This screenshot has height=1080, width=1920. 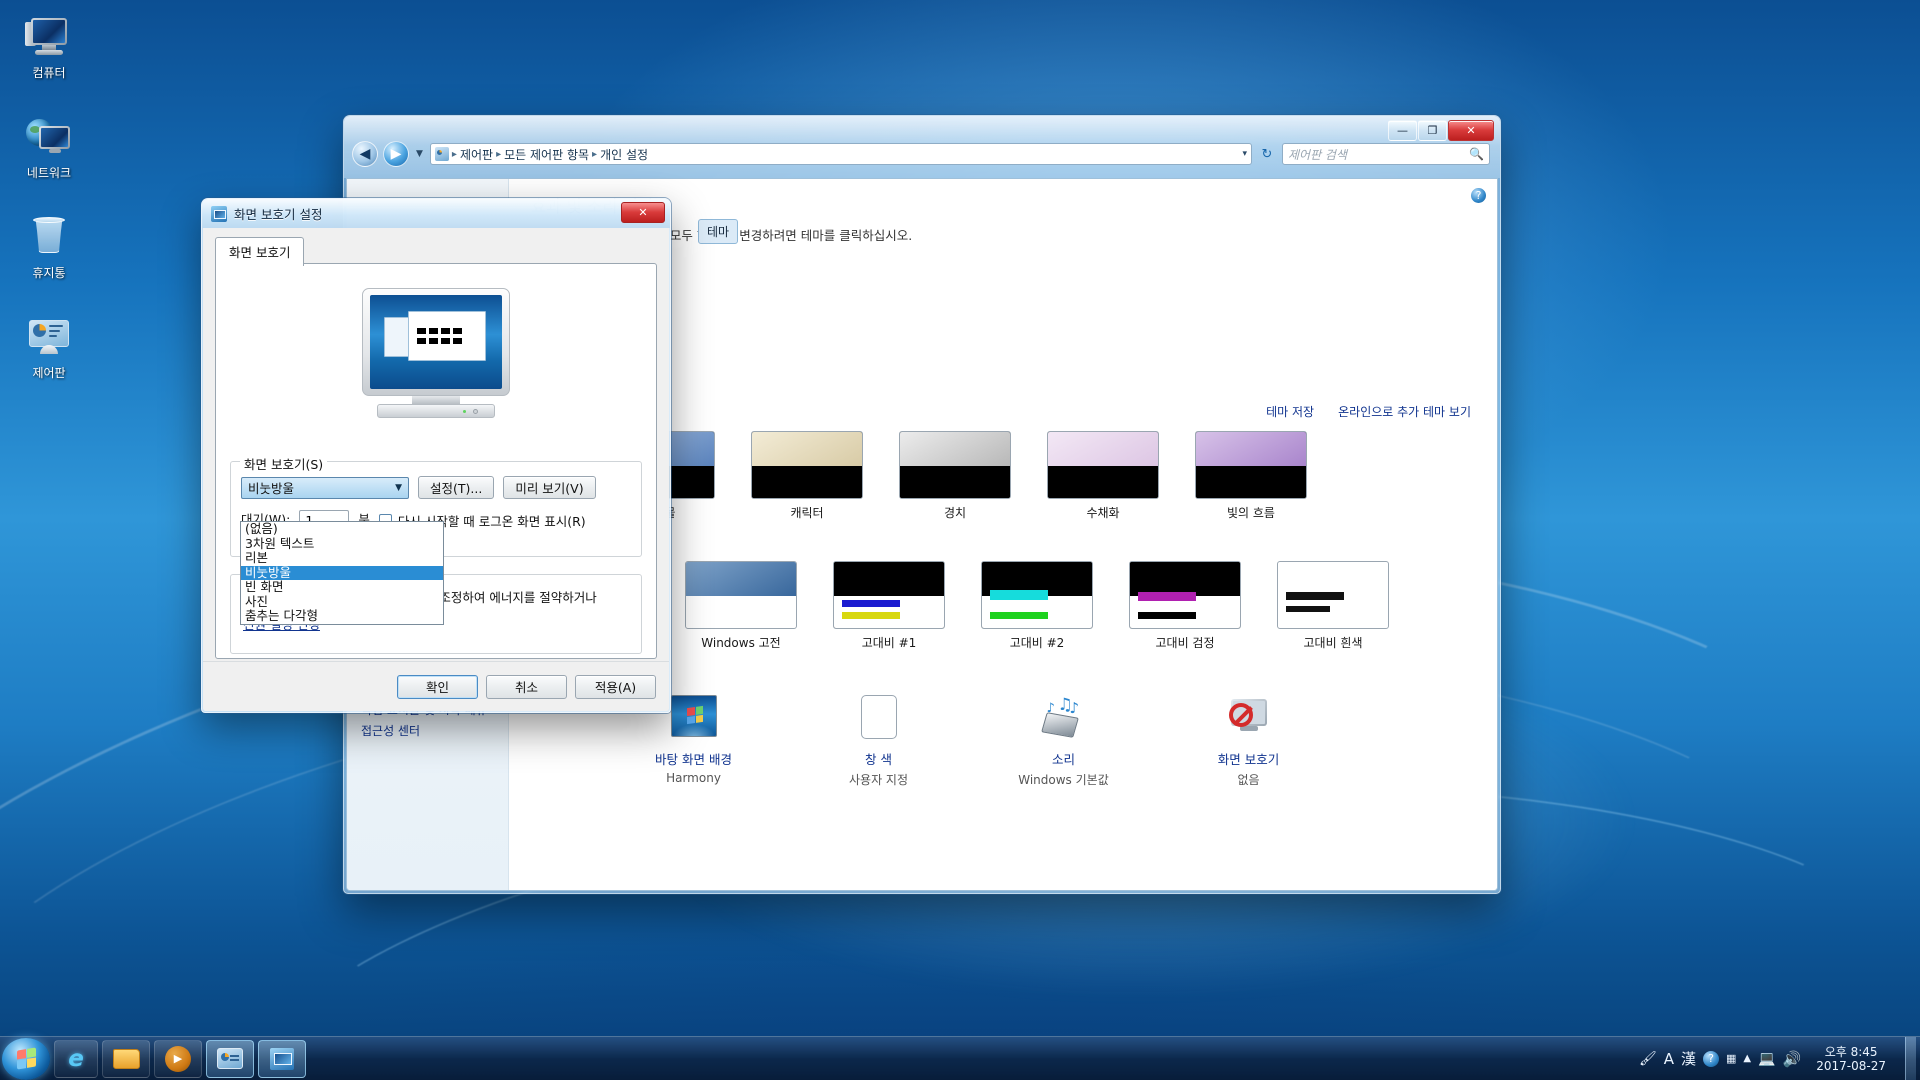 What do you see at coordinates (526, 686) in the screenshot?
I see `cancel-button: 취소` at bounding box center [526, 686].